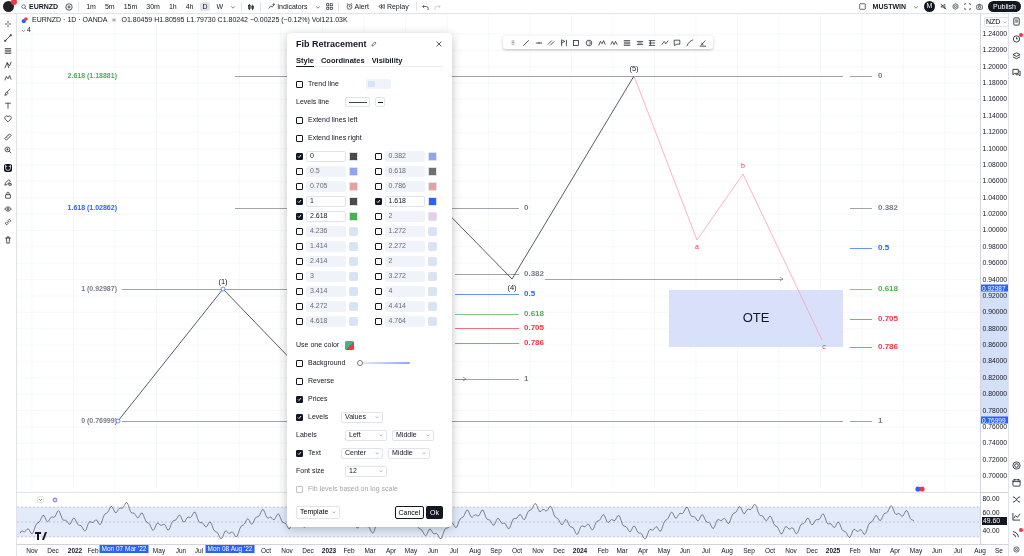 The height and width of the screenshot is (556, 1024). Describe the element at coordinates (8, 181) in the screenshot. I see `pencil-lock-icon` at that location.